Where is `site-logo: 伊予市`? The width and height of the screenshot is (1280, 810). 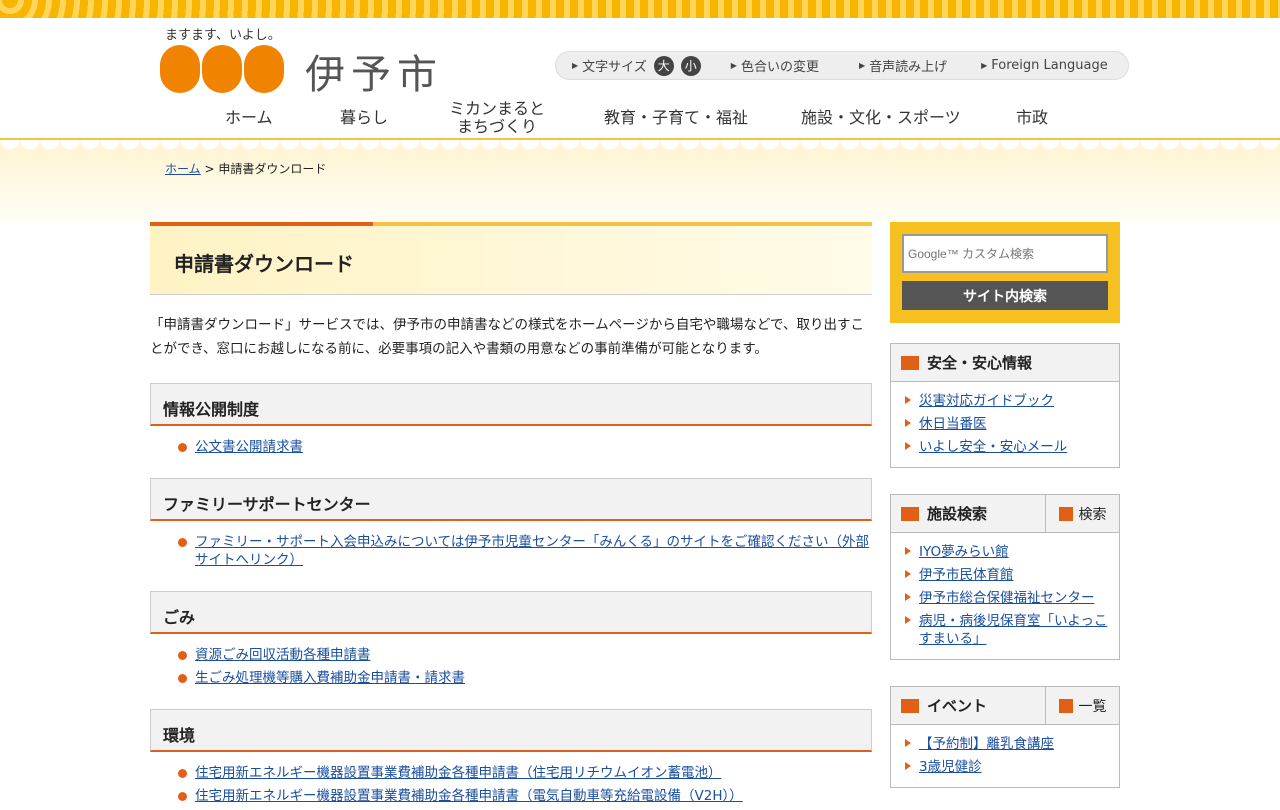
site-logo: 伊予市 is located at coordinates (374, 71).